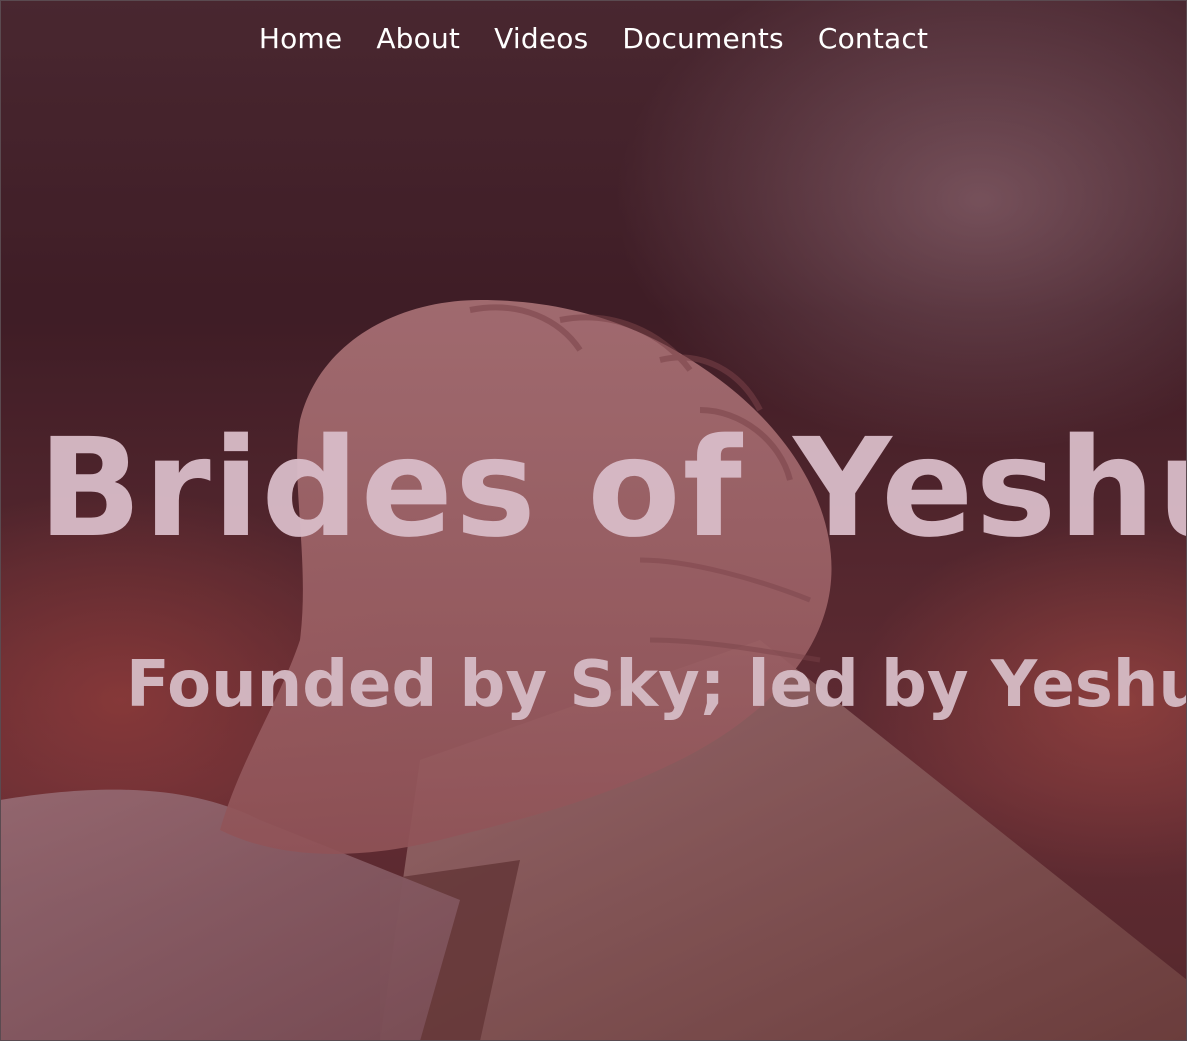  What do you see at coordinates (873, 38) in the screenshot?
I see `nav-contact-link: Contact` at bounding box center [873, 38].